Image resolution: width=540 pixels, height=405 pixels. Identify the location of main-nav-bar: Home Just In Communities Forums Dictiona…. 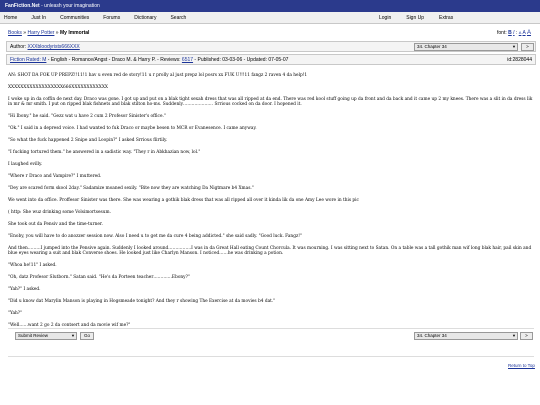
(270, 18).